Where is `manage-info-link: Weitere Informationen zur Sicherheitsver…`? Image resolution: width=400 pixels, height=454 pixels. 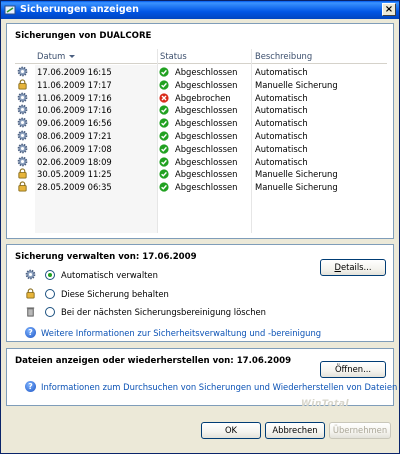
manage-info-link: Weitere Informationen zur Sicherheitsver… is located at coordinates (181, 333).